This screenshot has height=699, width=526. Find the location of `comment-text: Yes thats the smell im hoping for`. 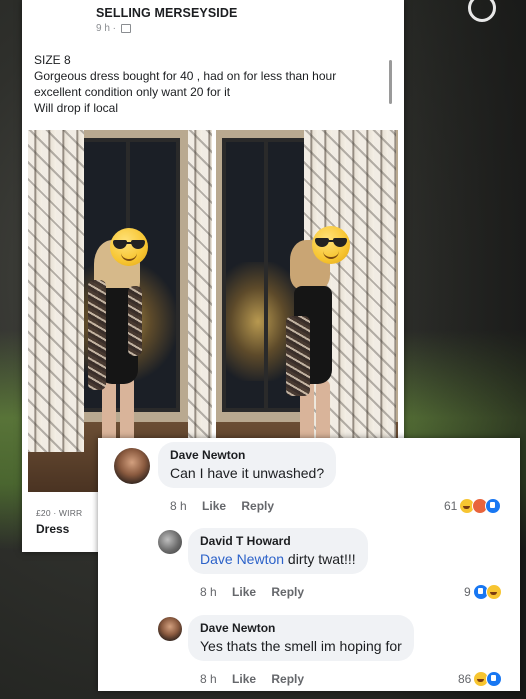

comment-text: Yes thats the smell im hoping for is located at coordinates (301, 646).